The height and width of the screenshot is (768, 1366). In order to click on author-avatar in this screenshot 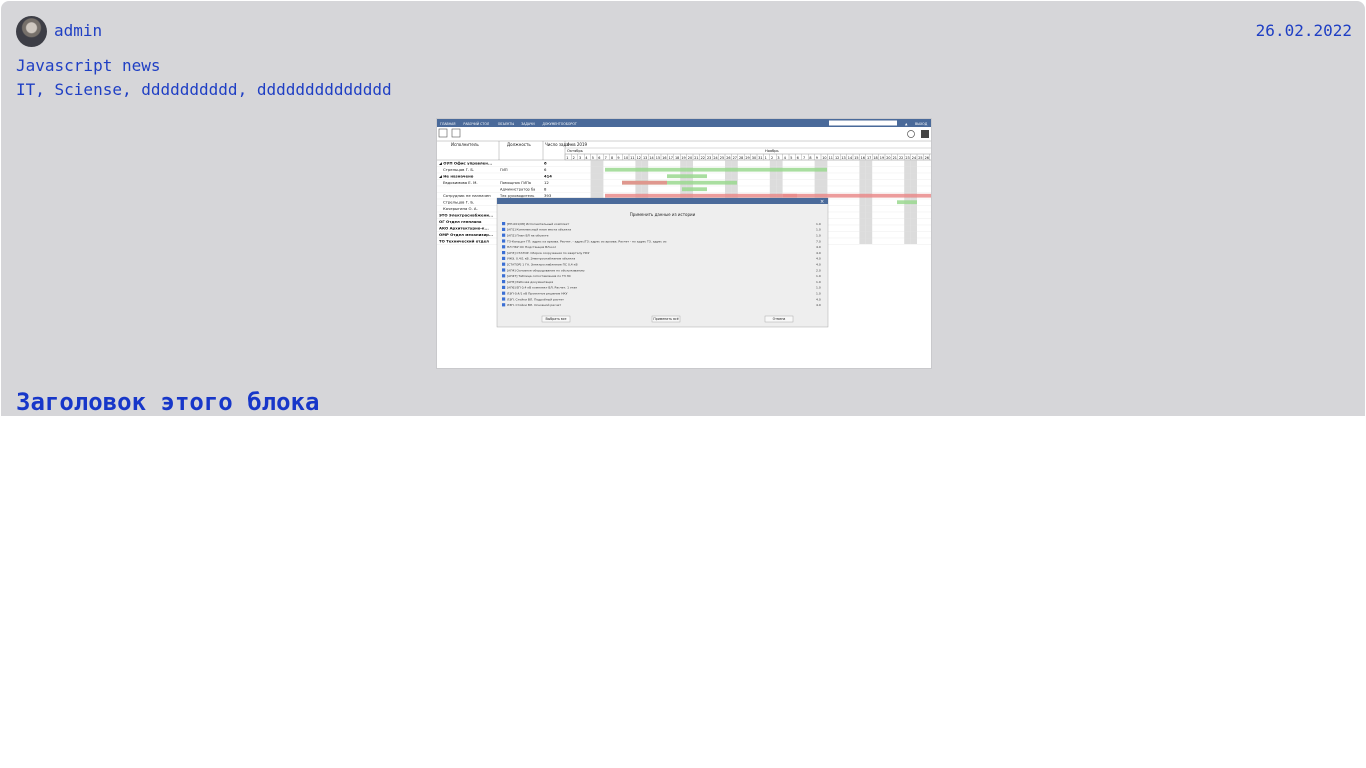, I will do `click(31, 31)`.